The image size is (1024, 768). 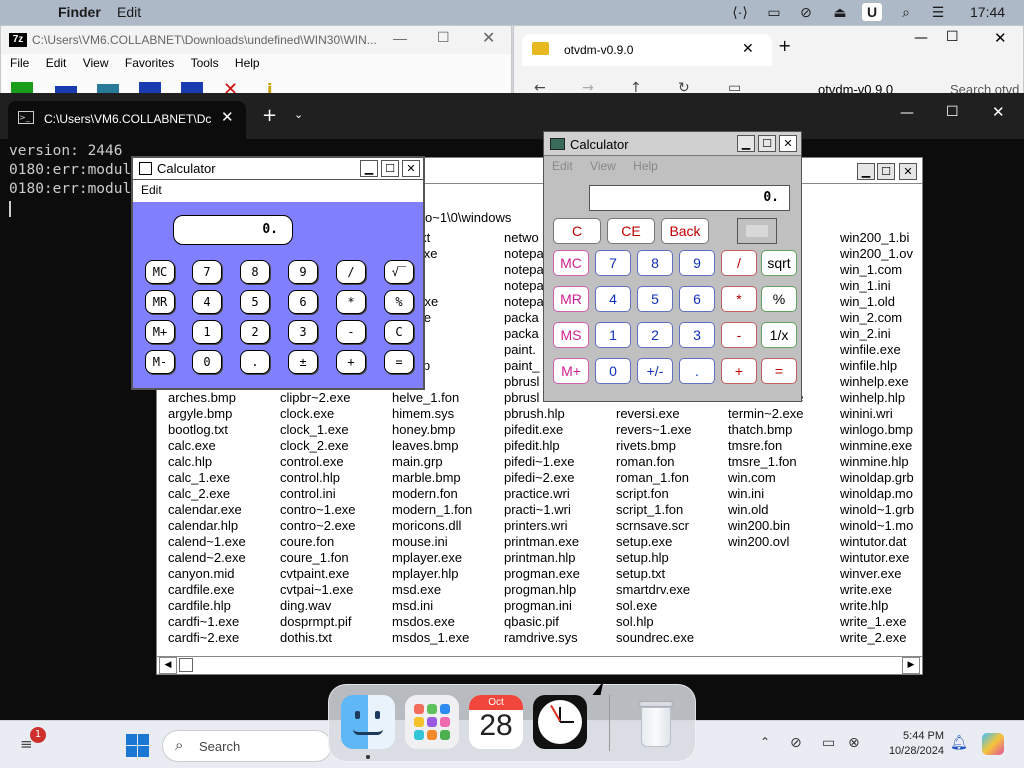 I want to click on calc1-key-button: 5, so click(x=255, y=302).